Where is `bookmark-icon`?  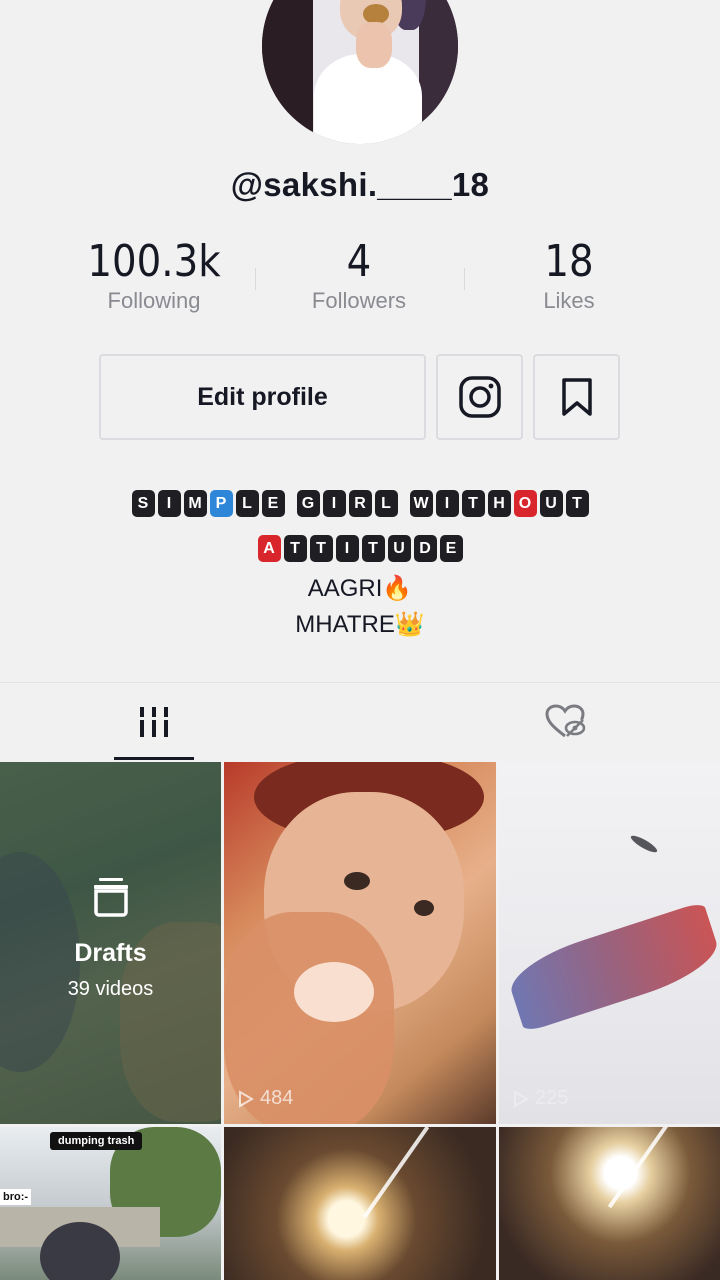 bookmark-icon is located at coordinates (576, 397).